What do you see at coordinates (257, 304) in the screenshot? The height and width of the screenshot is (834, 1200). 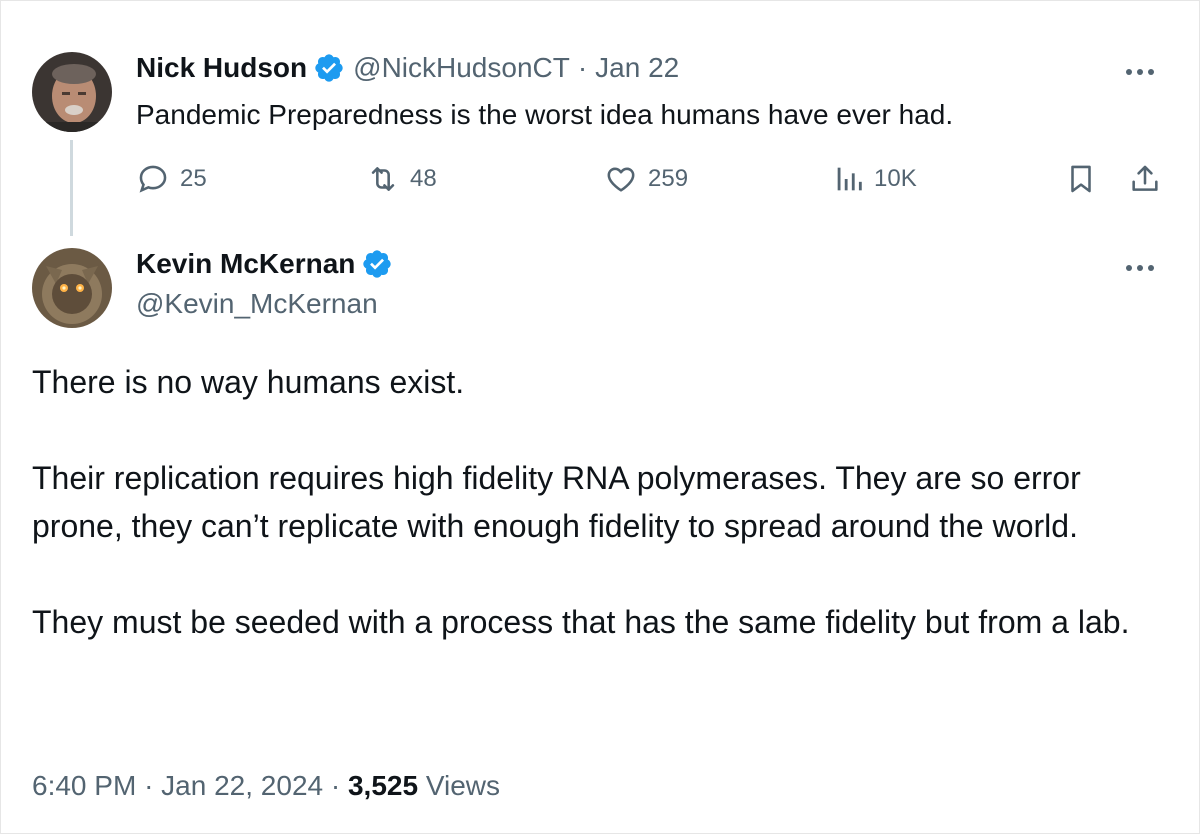 I see `author-handle: @Kevin_McKernan` at bounding box center [257, 304].